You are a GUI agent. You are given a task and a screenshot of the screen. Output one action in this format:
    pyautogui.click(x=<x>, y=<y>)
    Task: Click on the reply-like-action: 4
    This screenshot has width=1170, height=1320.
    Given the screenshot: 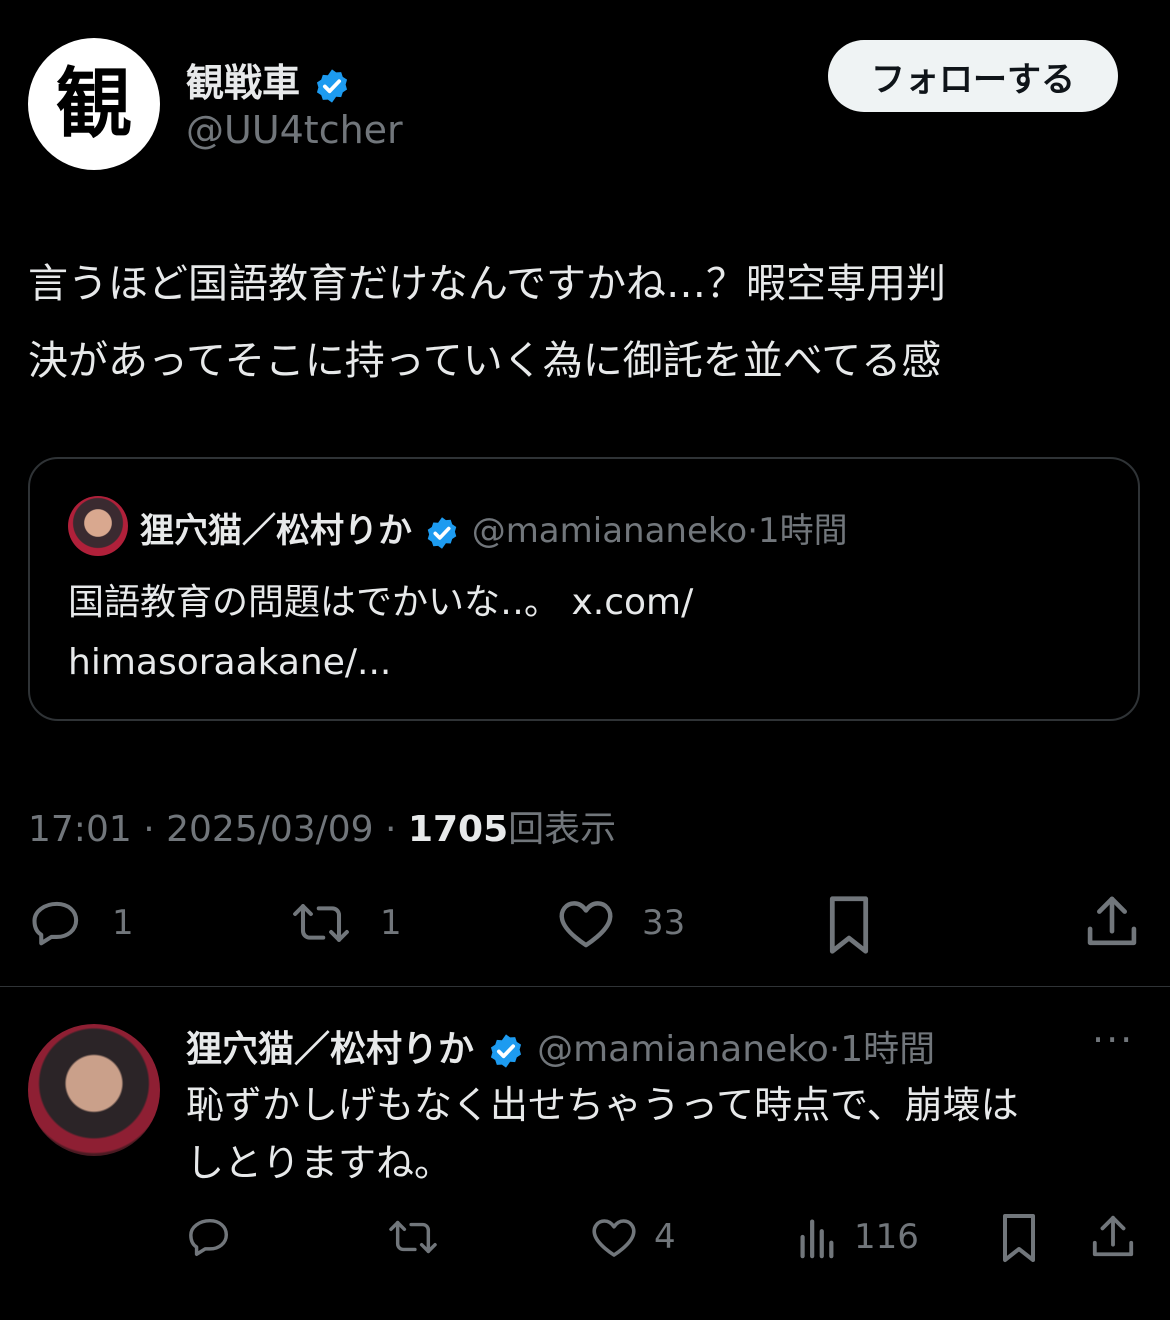 What is the action you would take?
    pyautogui.click(x=633, y=1237)
    